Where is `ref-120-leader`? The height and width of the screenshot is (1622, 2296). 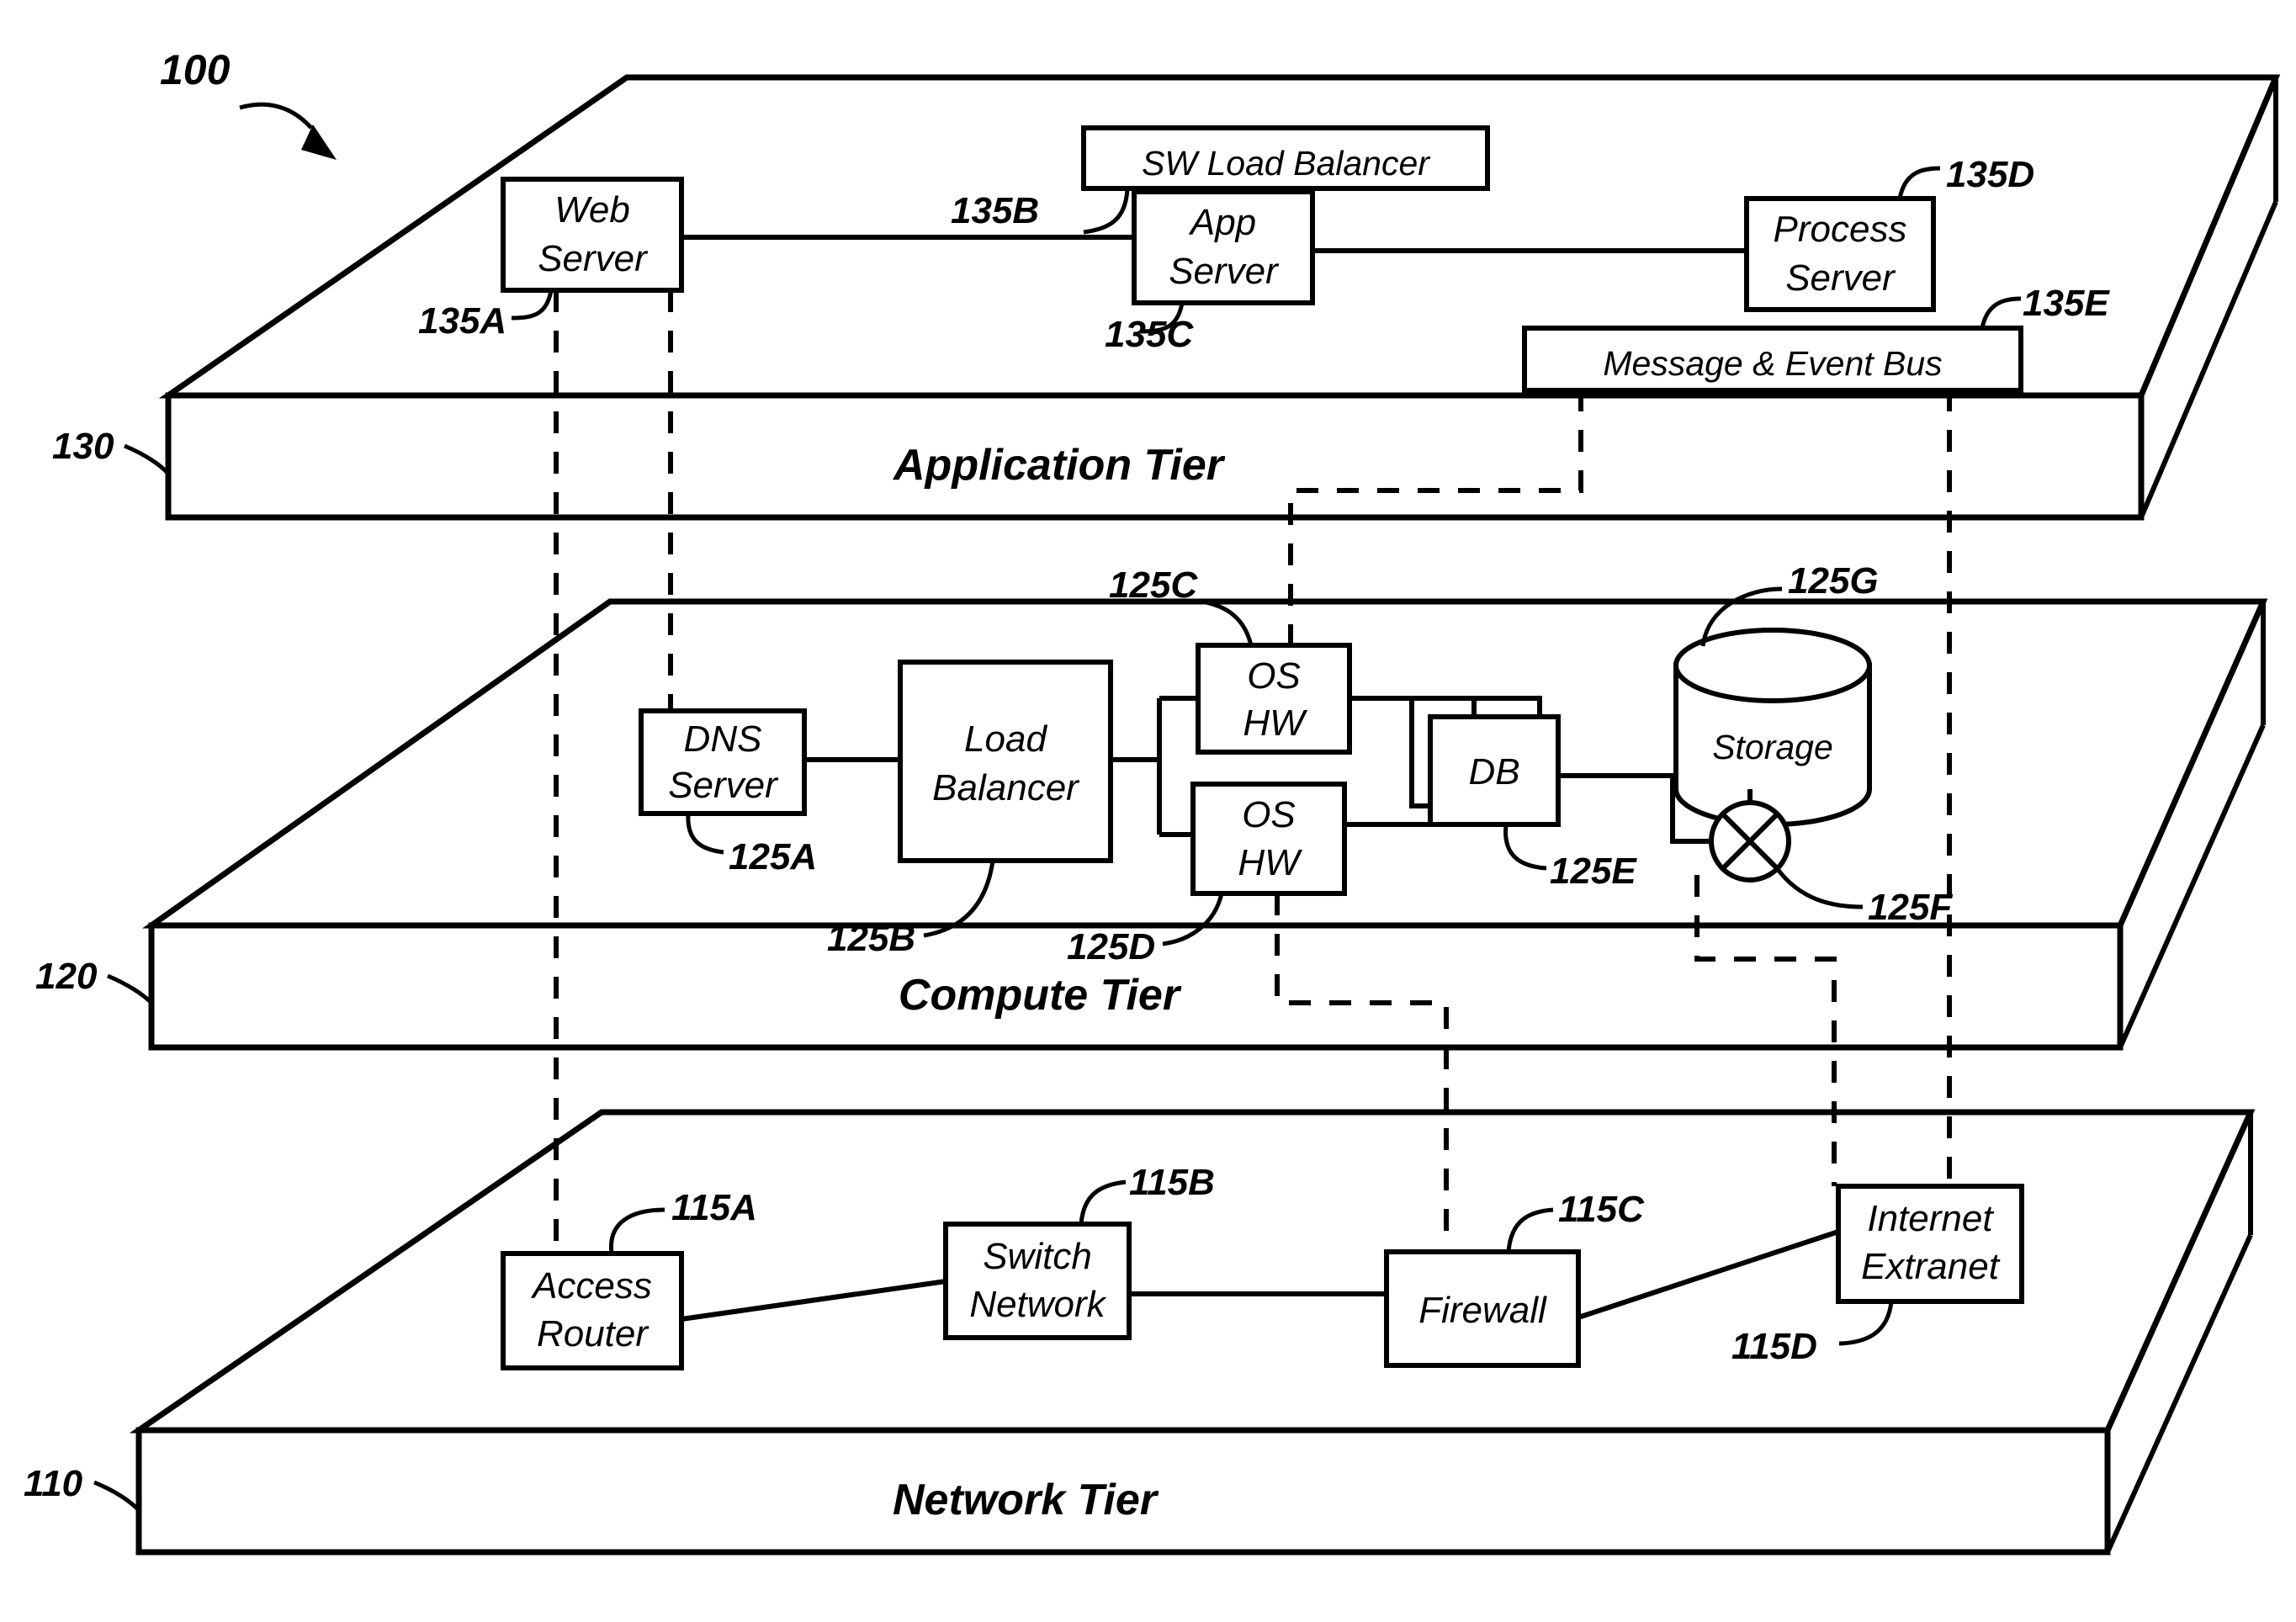
ref-120-leader is located at coordinates (130, 988).